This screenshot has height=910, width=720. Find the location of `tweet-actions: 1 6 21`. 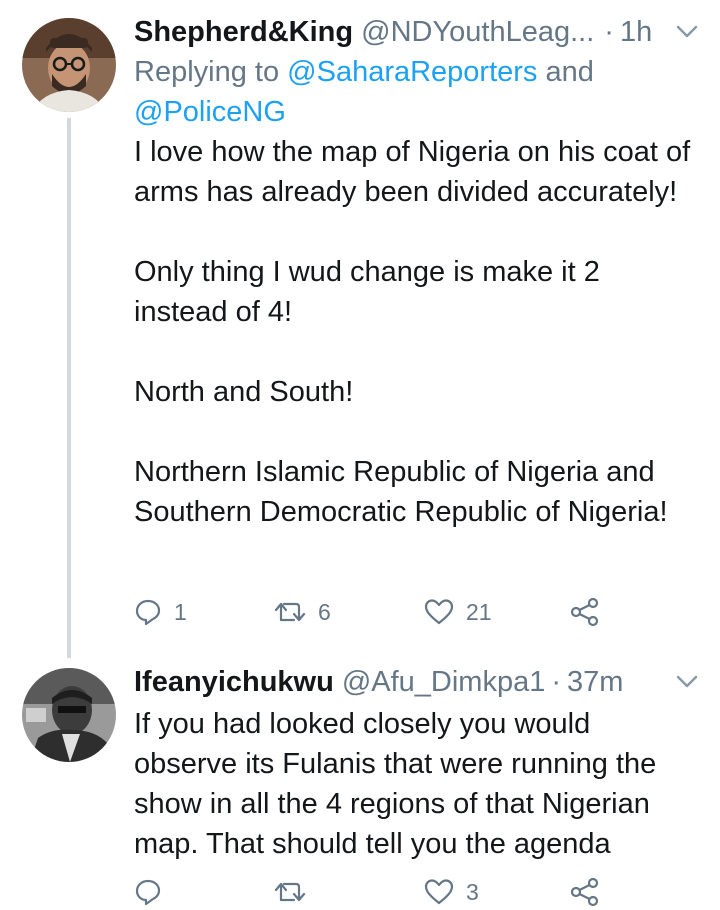

tweet-actions: 1 6 21 is located at coordinates (374, 612).